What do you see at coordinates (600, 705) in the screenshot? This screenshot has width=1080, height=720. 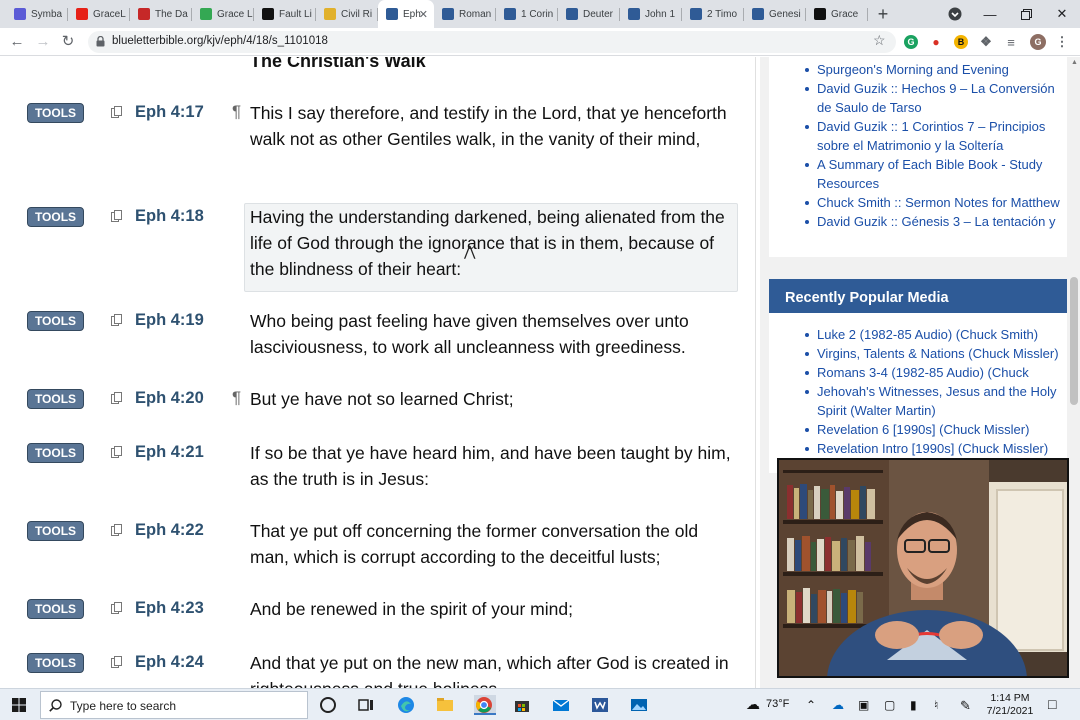 I see `word-icon` at bounding box center [600, 705].